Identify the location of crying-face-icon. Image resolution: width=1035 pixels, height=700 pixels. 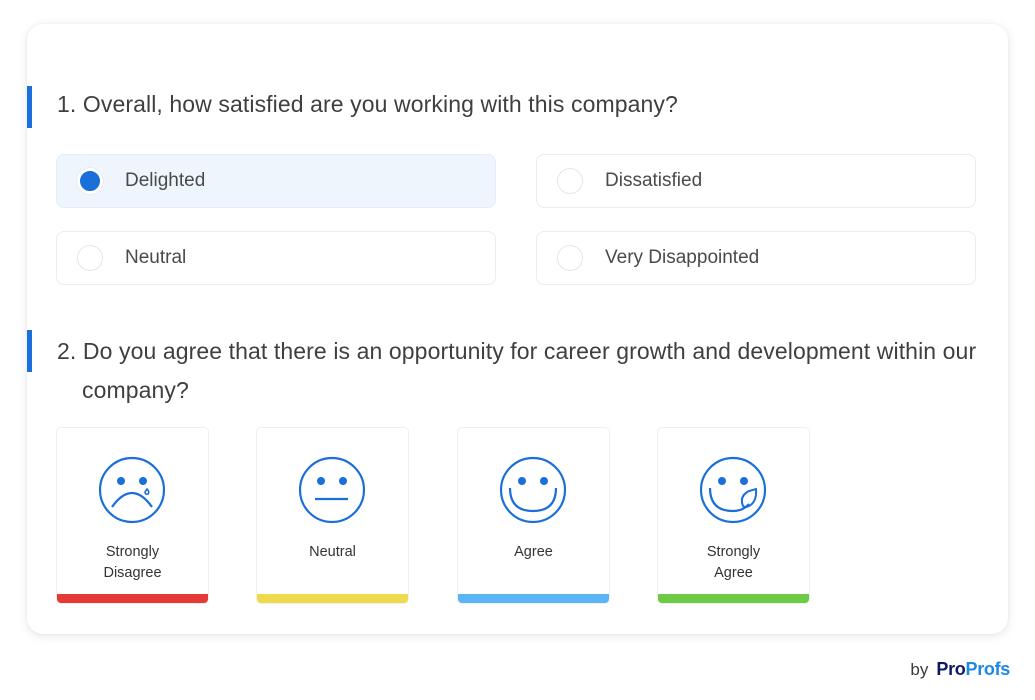
(132, 490).